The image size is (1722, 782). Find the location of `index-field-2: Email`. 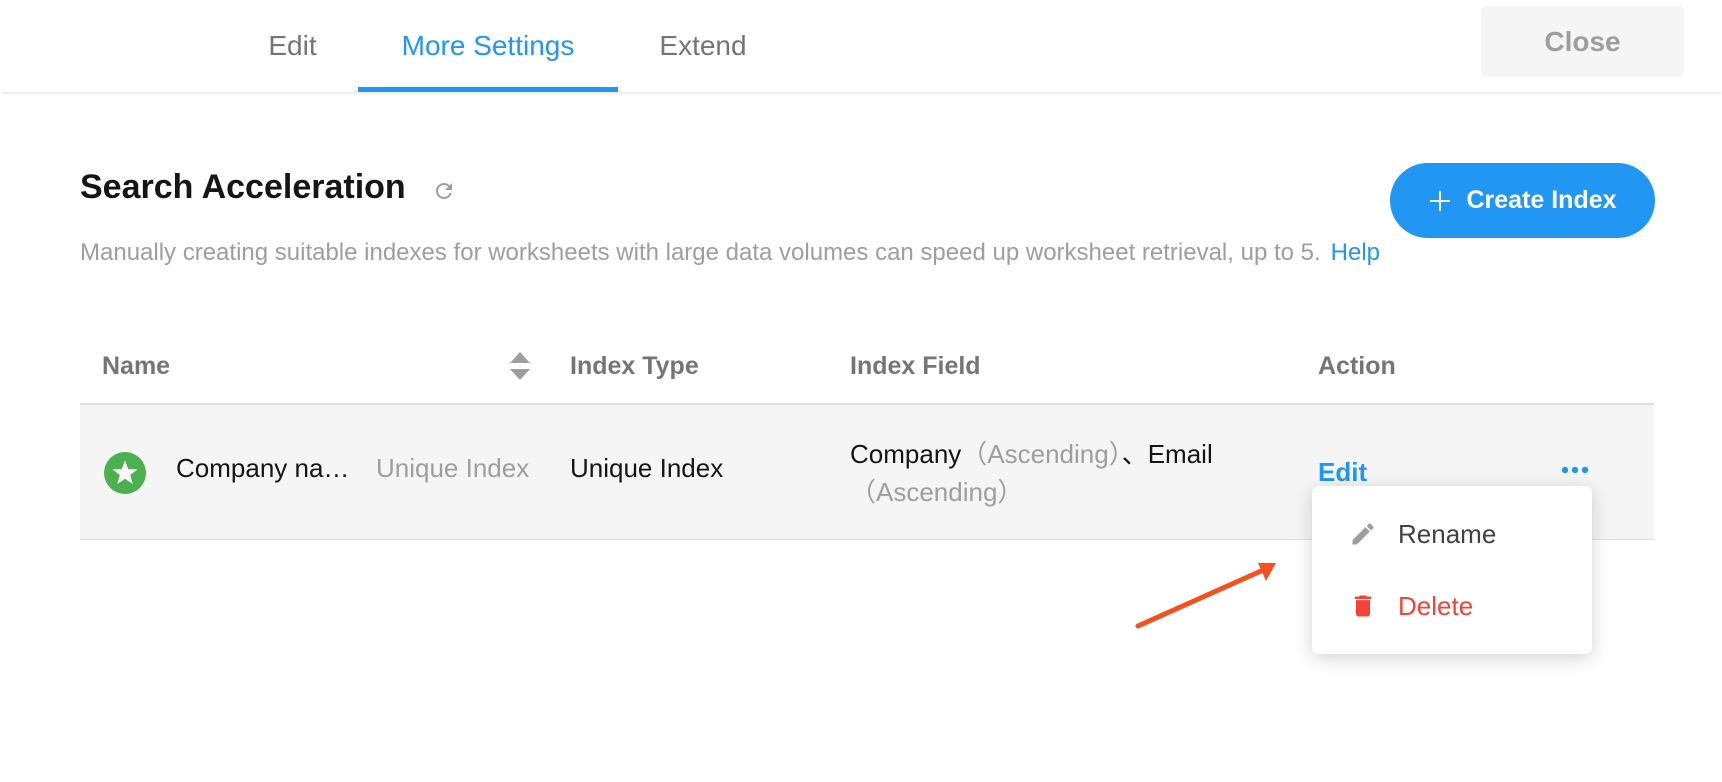

index-field-2: Email is located at coordinates (1180, 454).